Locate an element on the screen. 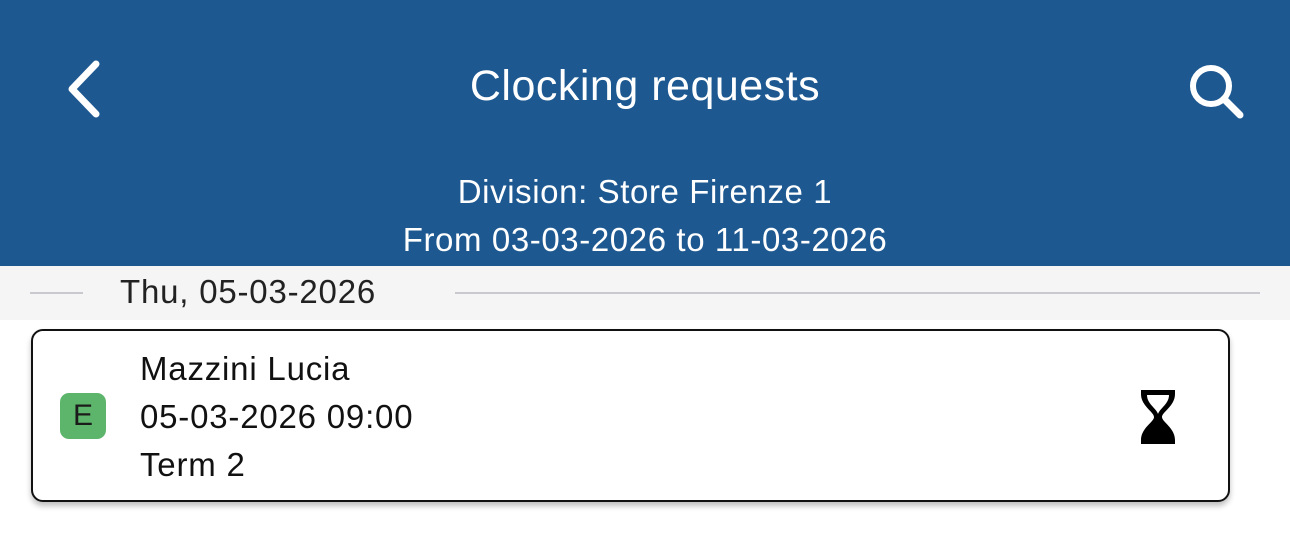 This screenshot has height=541, width=1290. divider-right is located at coordinates (857, 293).